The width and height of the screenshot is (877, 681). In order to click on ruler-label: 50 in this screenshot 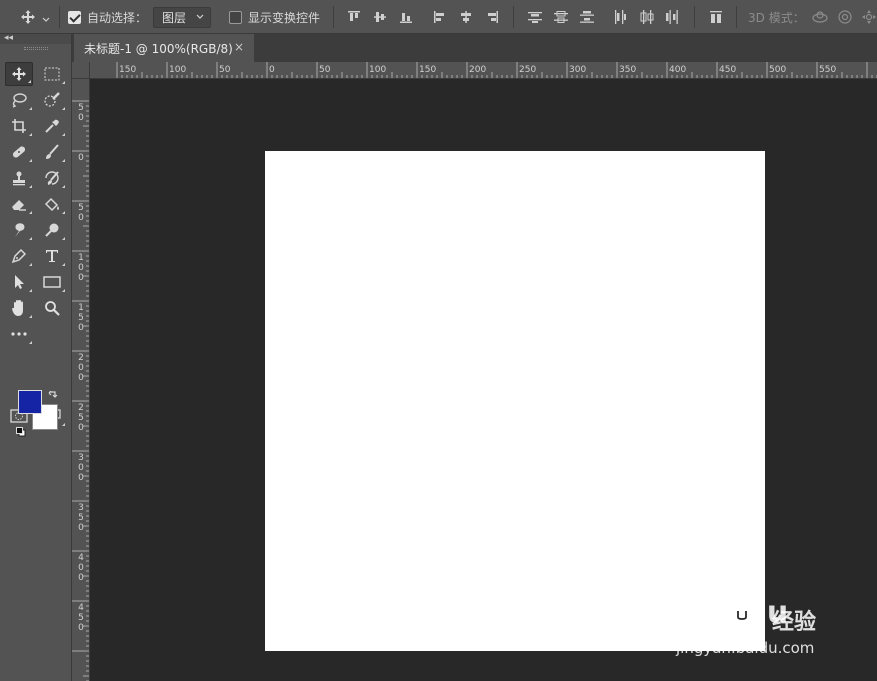, I will do `click(225, 70)`.